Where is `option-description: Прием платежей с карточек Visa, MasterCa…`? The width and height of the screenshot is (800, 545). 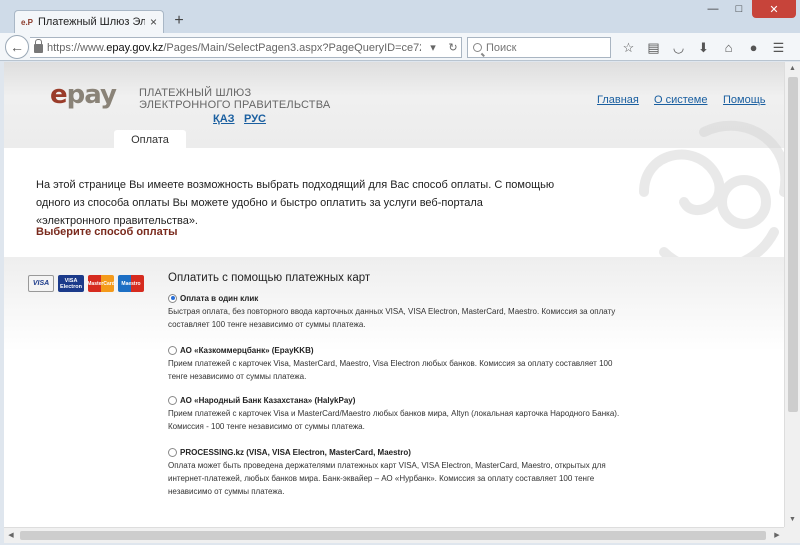 option-description: Прием платежей с карточек Visa, MasterCa… is located at coordinates (390, 370).